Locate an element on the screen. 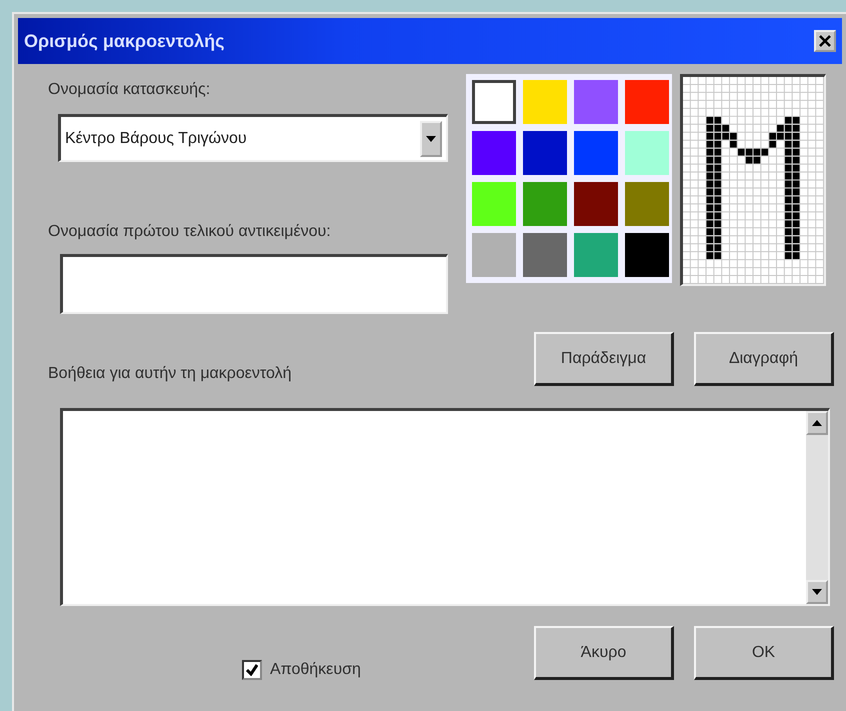  scroll-down-icon is located at coordinates (817, 592).